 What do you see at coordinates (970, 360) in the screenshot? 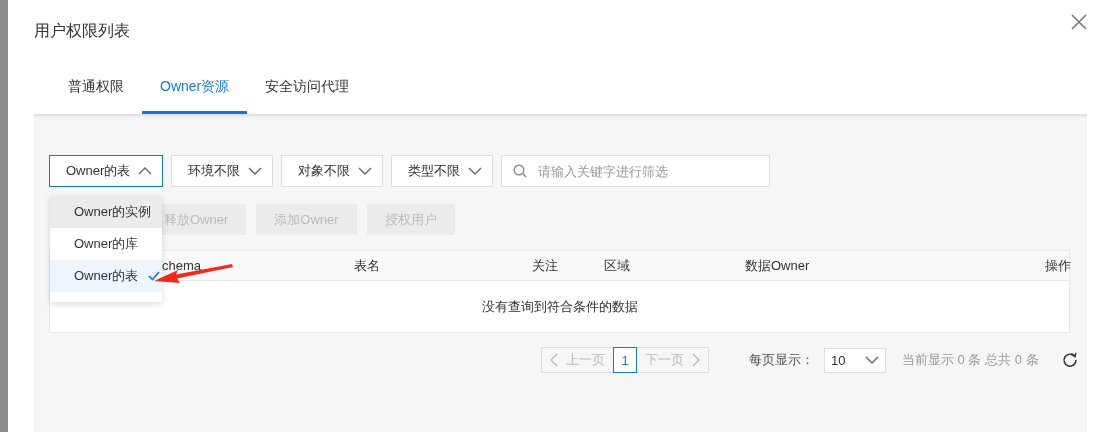
I see `record-summary: 当前显示 0 条 总共 0 条` at bounding box center [970, 360].